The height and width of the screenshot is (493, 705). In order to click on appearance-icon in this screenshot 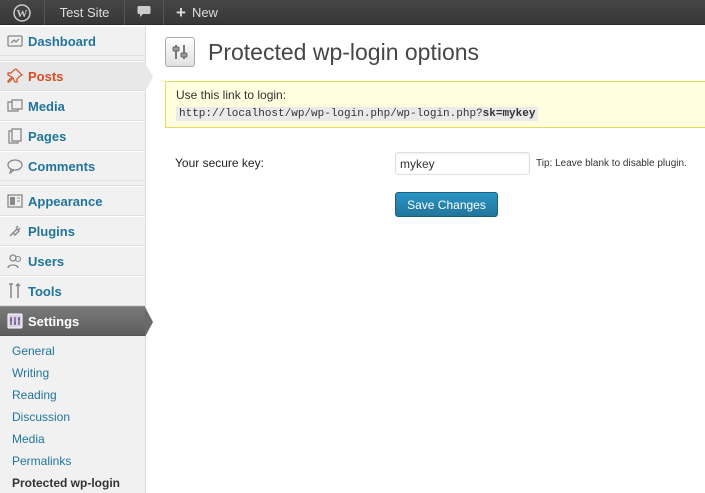, I will do `click(15, 201)`.